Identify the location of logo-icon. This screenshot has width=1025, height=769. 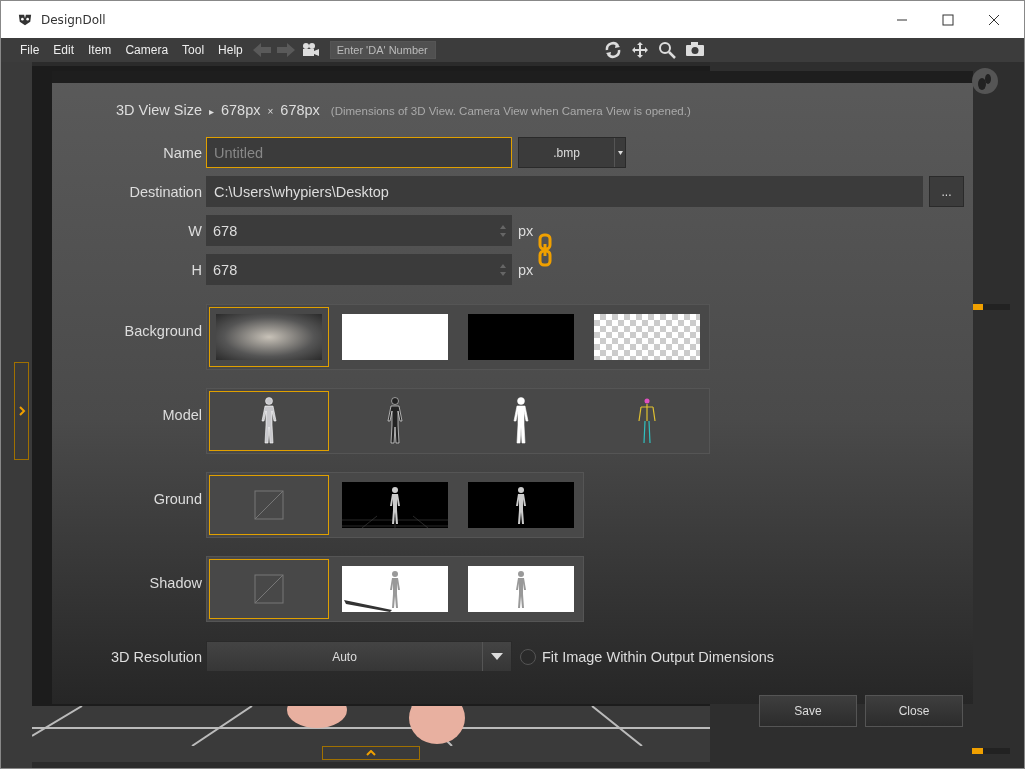
(25, 19).